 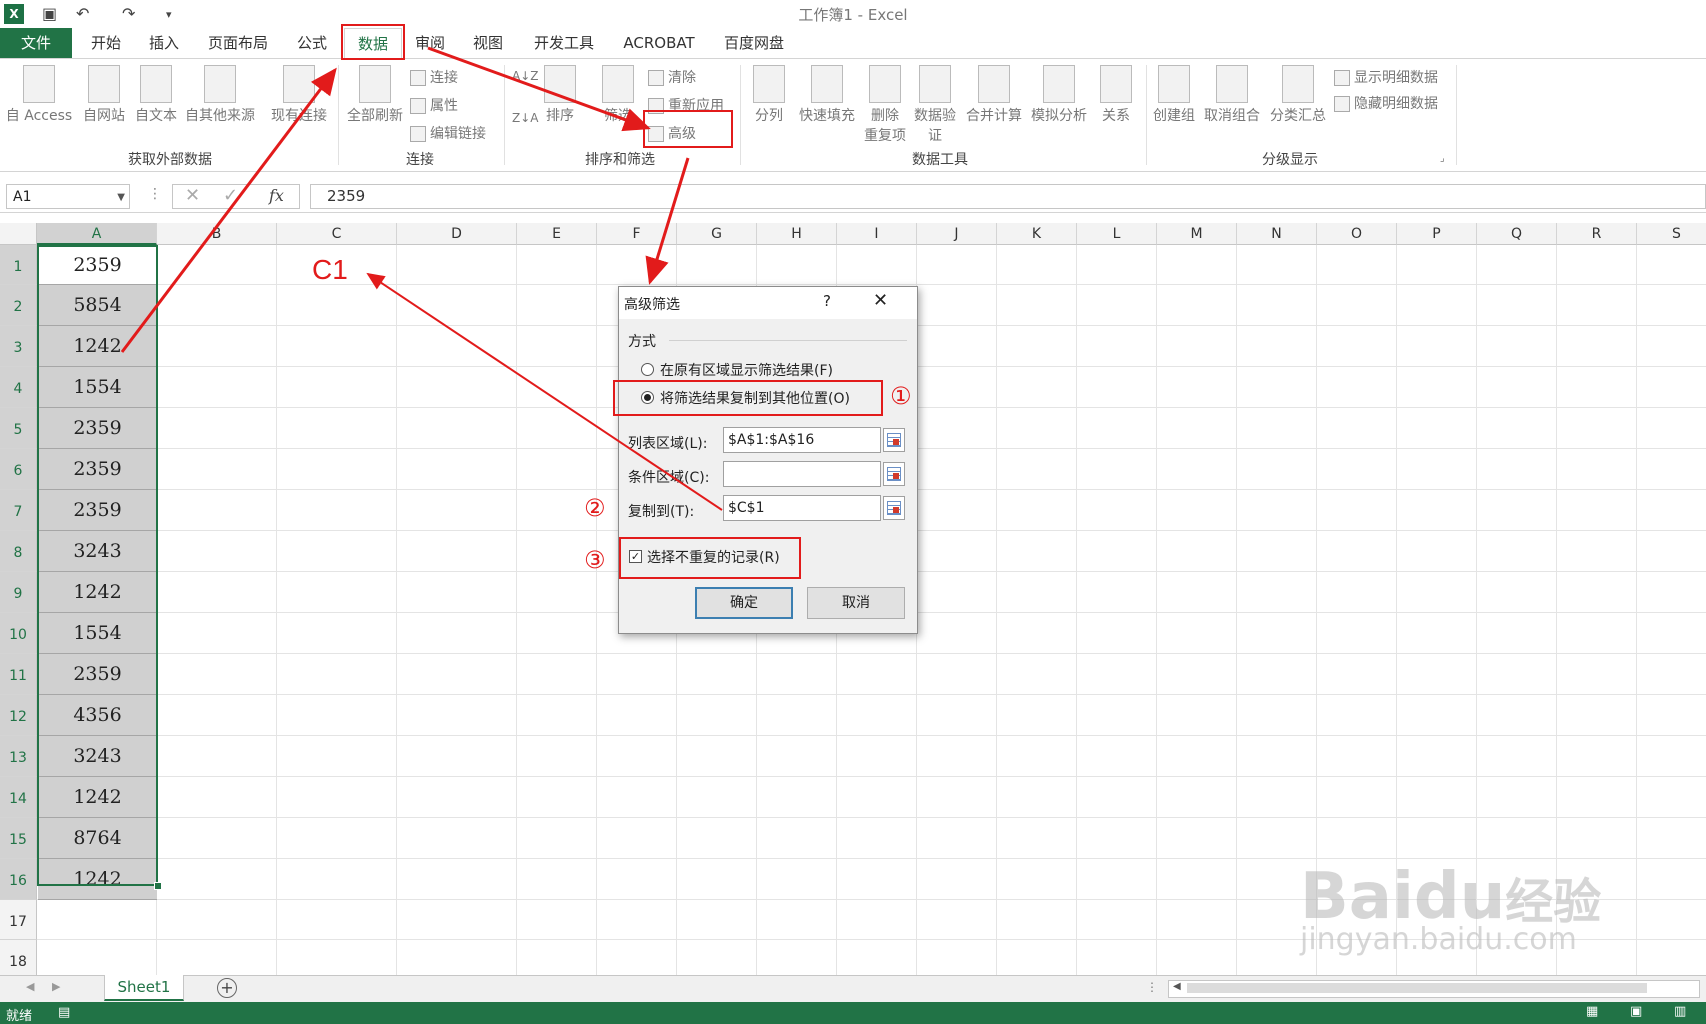 What do you see at coordinates (1177, 986) in the screenshot?
I see `scroll-left-icon: ◀` at bounding box center [1177, 986].